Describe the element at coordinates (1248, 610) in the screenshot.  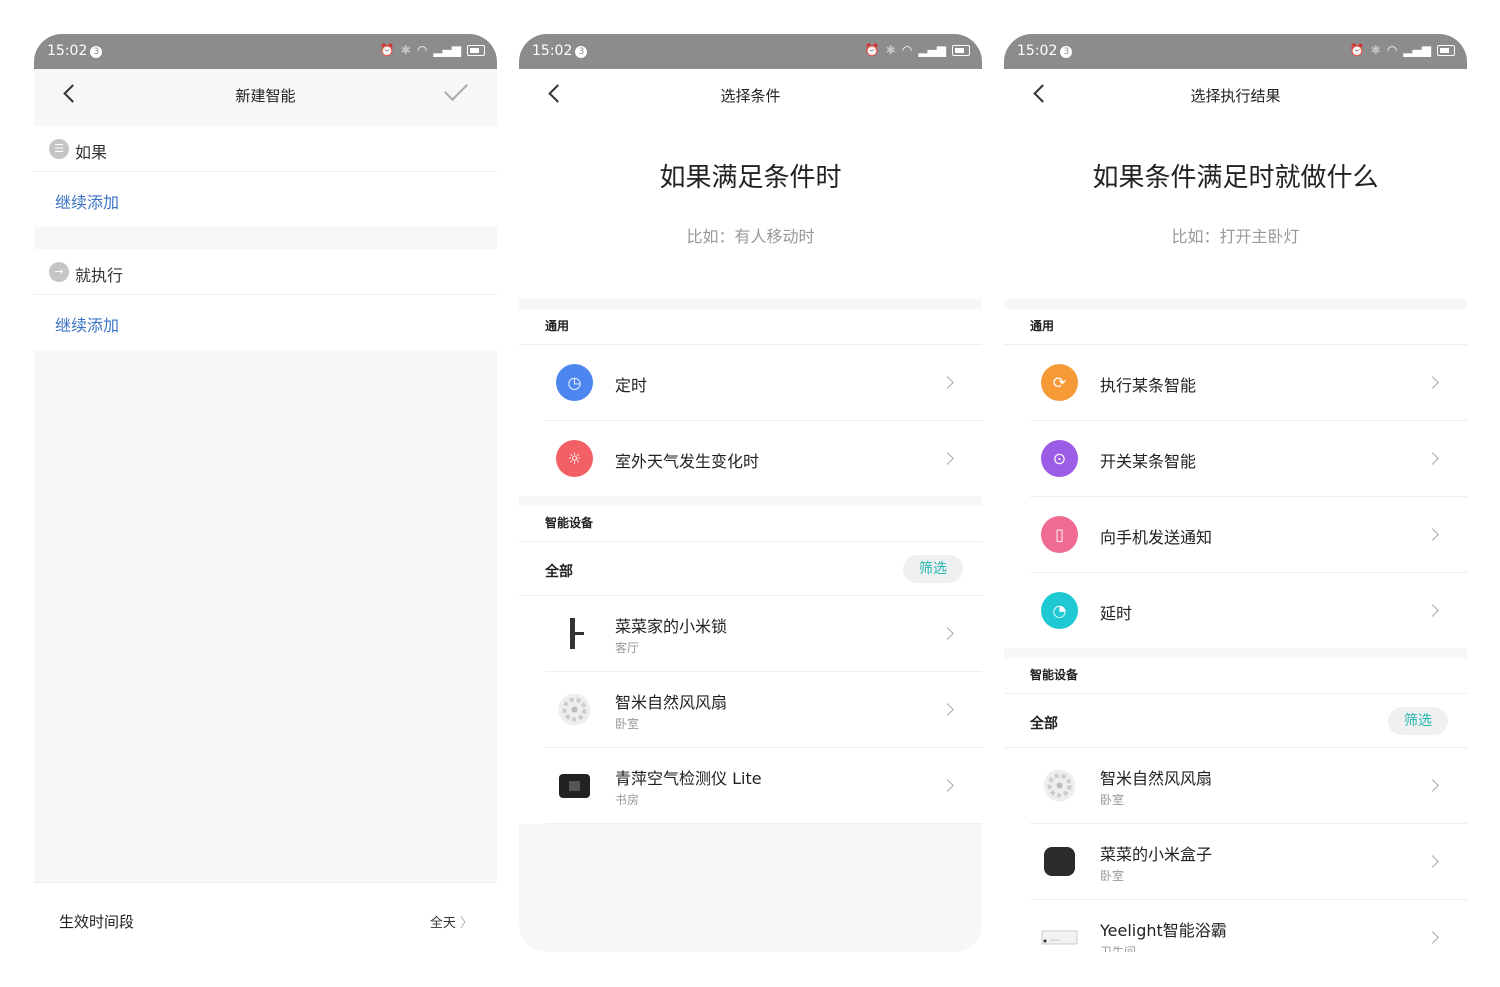
I see `action-delay-item: ◔ 延时` at that location.